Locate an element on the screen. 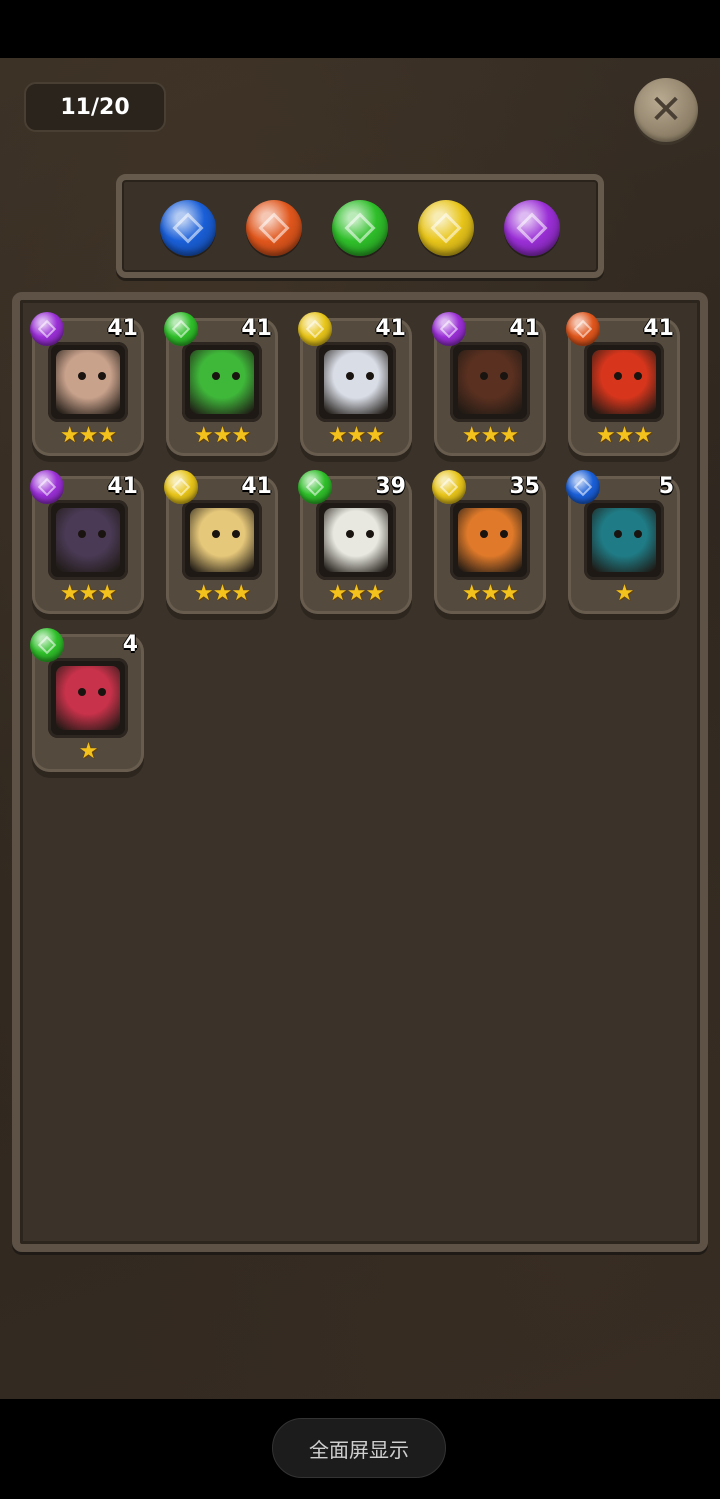 The height and width of the screenshot is (1499, 720). red-blob-portrait is located at coordinates (88, 698).